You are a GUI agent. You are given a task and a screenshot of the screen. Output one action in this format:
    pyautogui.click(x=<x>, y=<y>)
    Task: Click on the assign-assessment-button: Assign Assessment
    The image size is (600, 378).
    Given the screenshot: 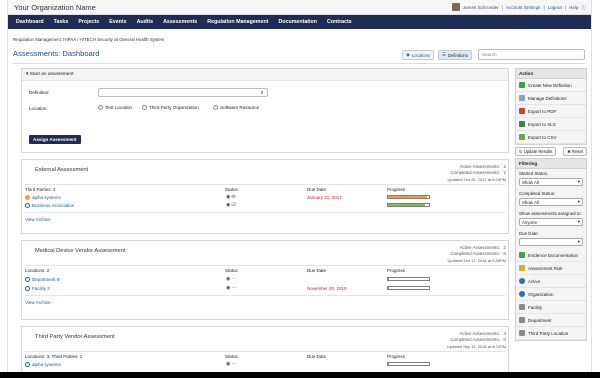 What is the action you would take?
    pyautogui.click(x=55, y=139)
    